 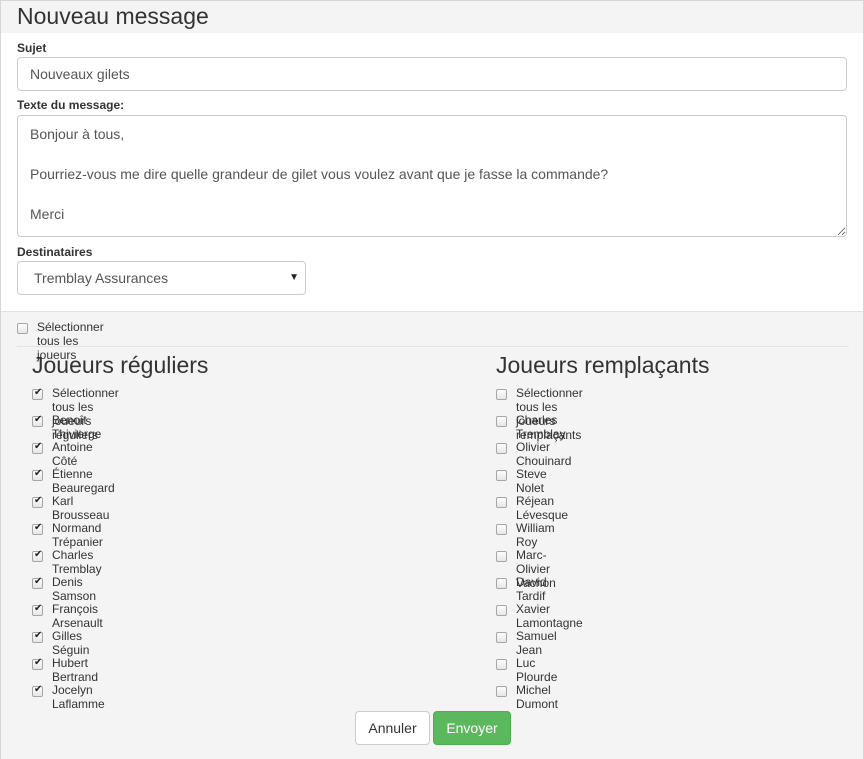 I want to click on regular-player-item-label: Antoine Côté, so click(x=72, y=454).